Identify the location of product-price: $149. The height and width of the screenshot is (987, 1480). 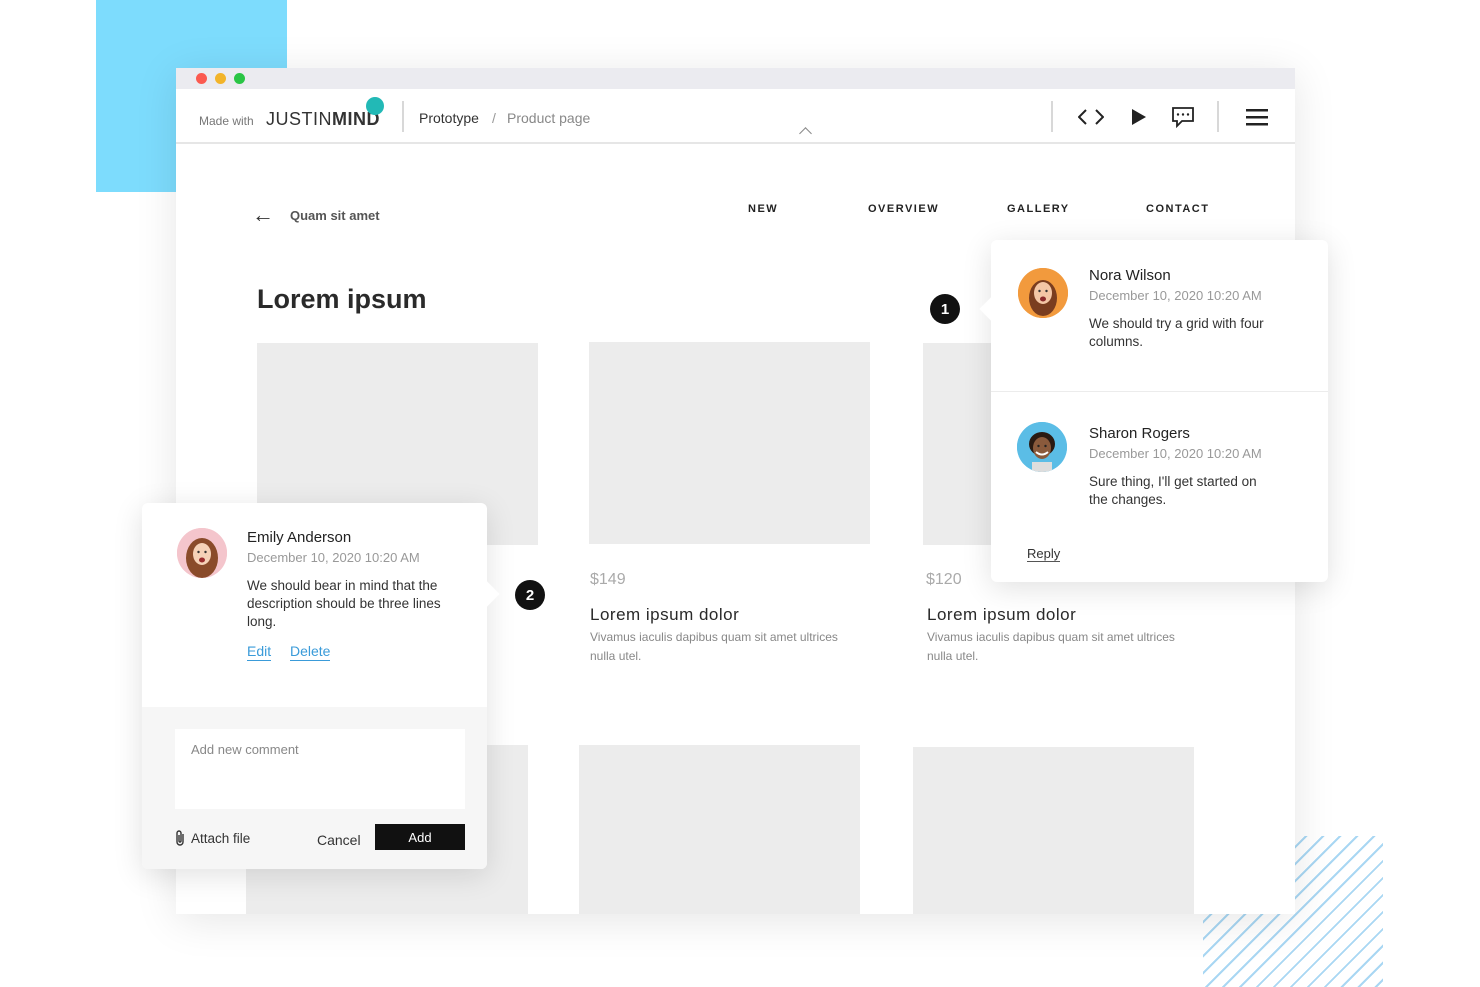
(608, 579).